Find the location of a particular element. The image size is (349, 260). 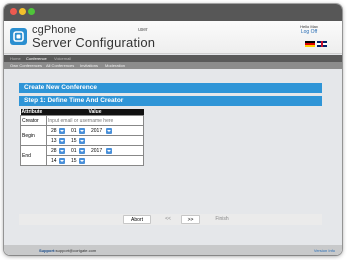

end-row: End 28 01 2017 is located at coordinates (82, 155).